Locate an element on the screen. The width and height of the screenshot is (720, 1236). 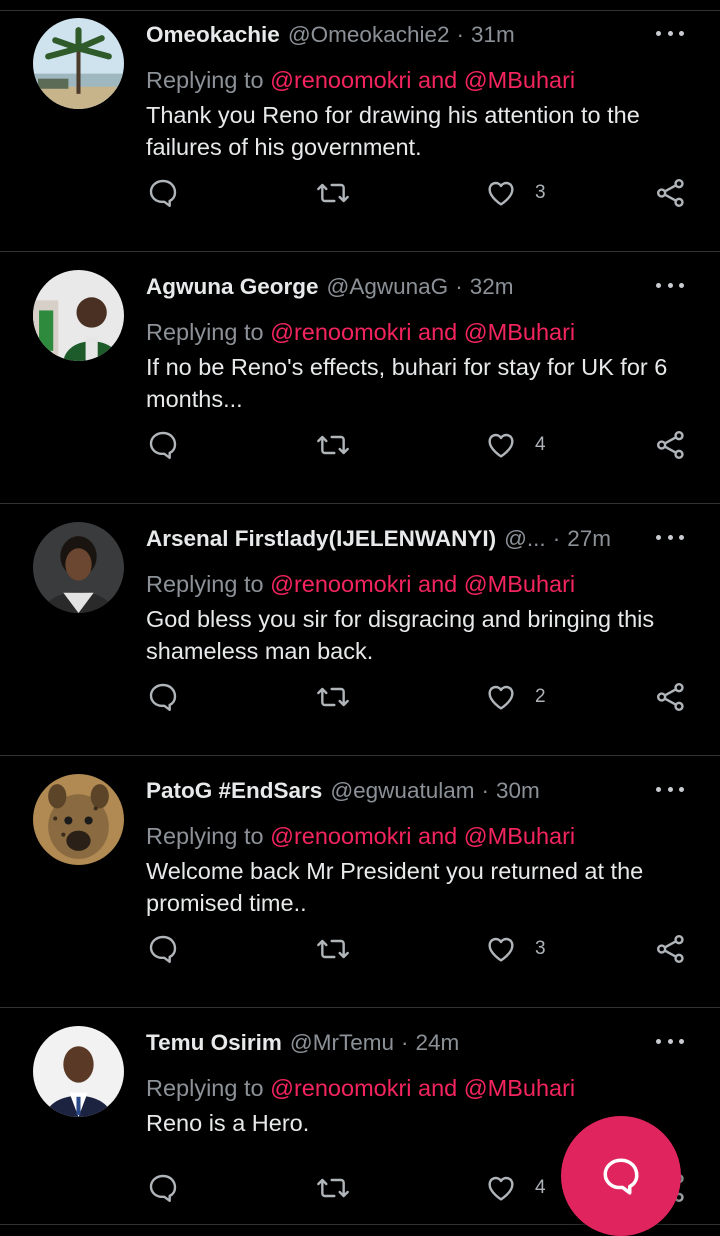
man-suit-avatar-icon is located at coordinates (78, 1071).